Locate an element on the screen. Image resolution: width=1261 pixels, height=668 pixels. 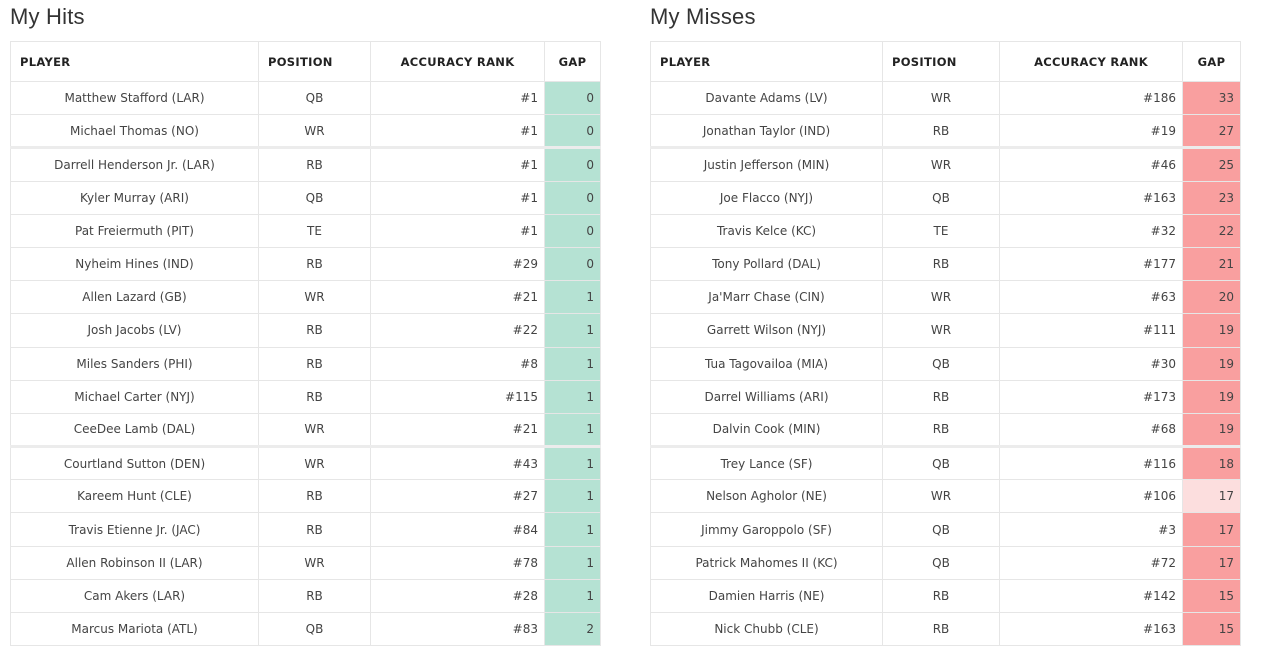
table-row: Dalvin Cook (MIN) RB #68 19 is located at coordinates (945, 430).